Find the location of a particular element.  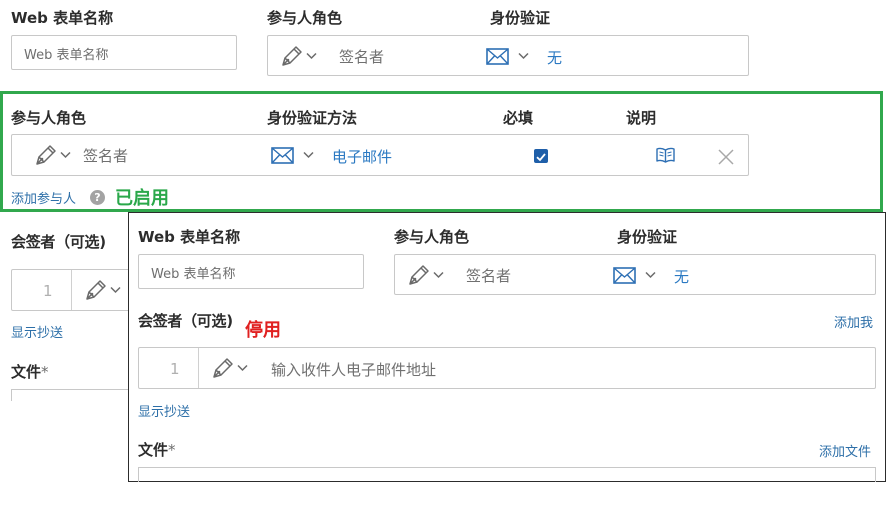

disabled-file-label-text: 文件 is located at coordinates (153, 450).